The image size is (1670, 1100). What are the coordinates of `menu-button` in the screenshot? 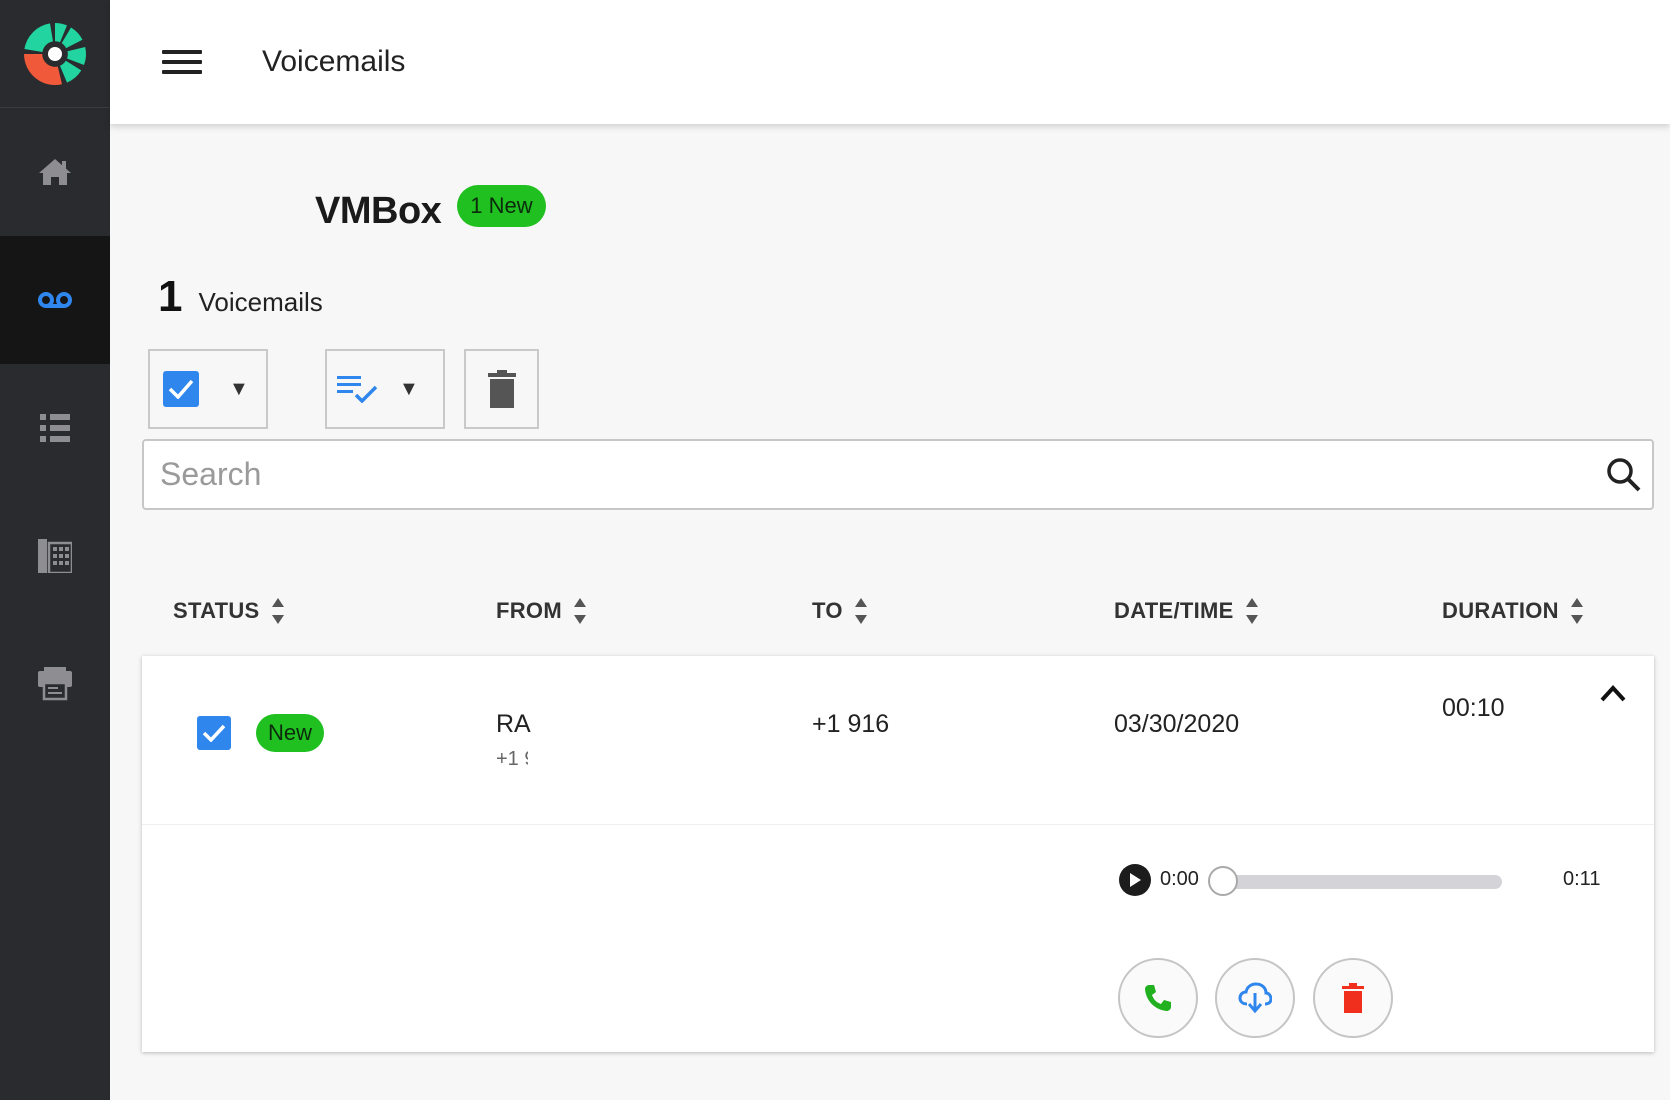 It's located at (182, 62).